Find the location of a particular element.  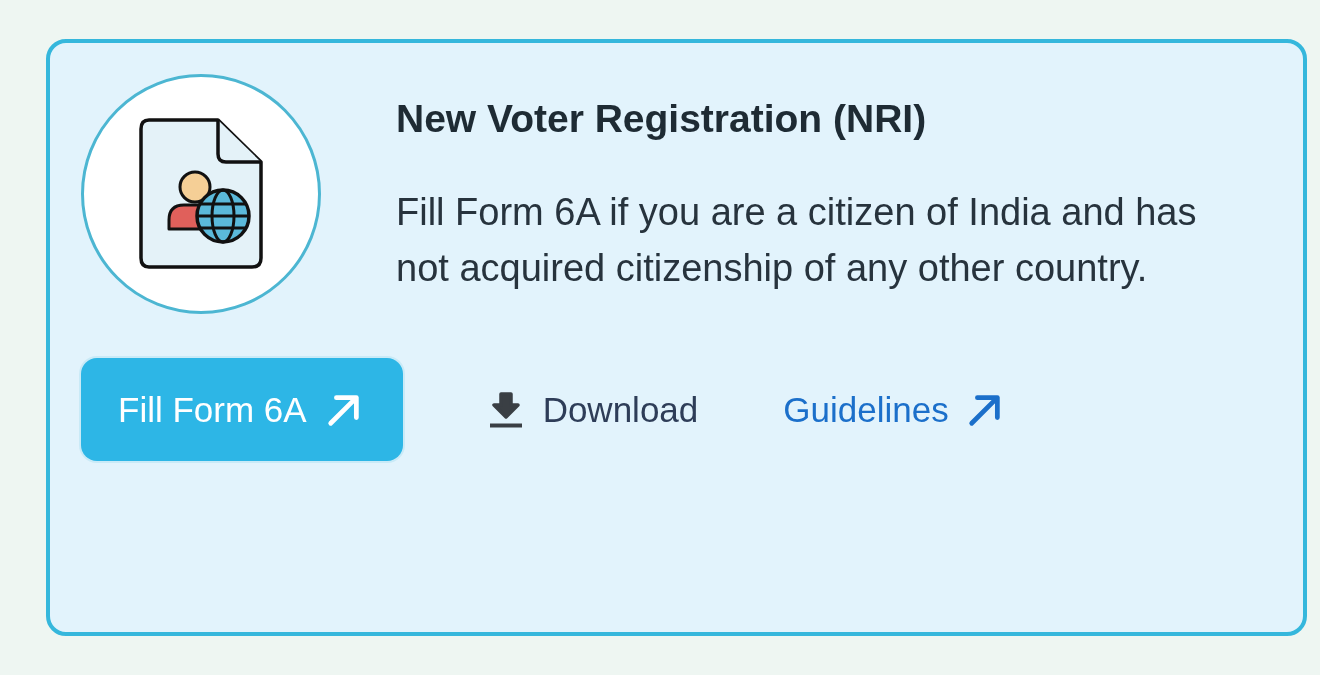

download-icon is located at coordinates (505, 409).